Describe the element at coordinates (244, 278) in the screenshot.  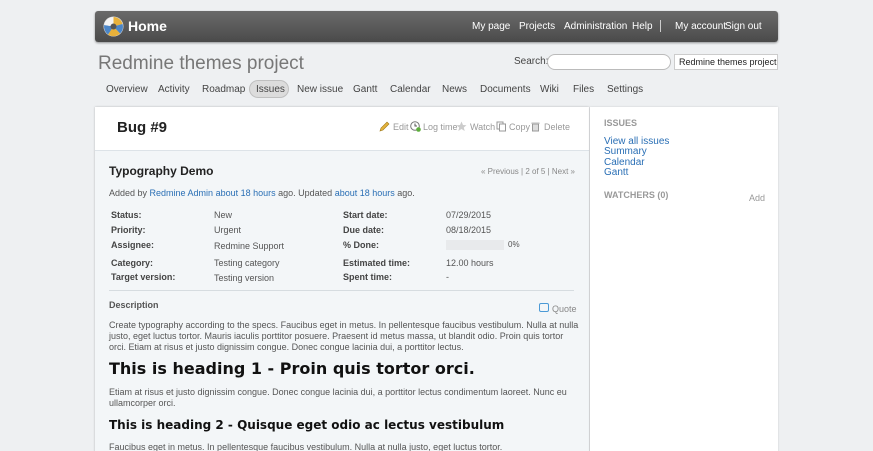
I see `target-version-link: Testing version` at that location.